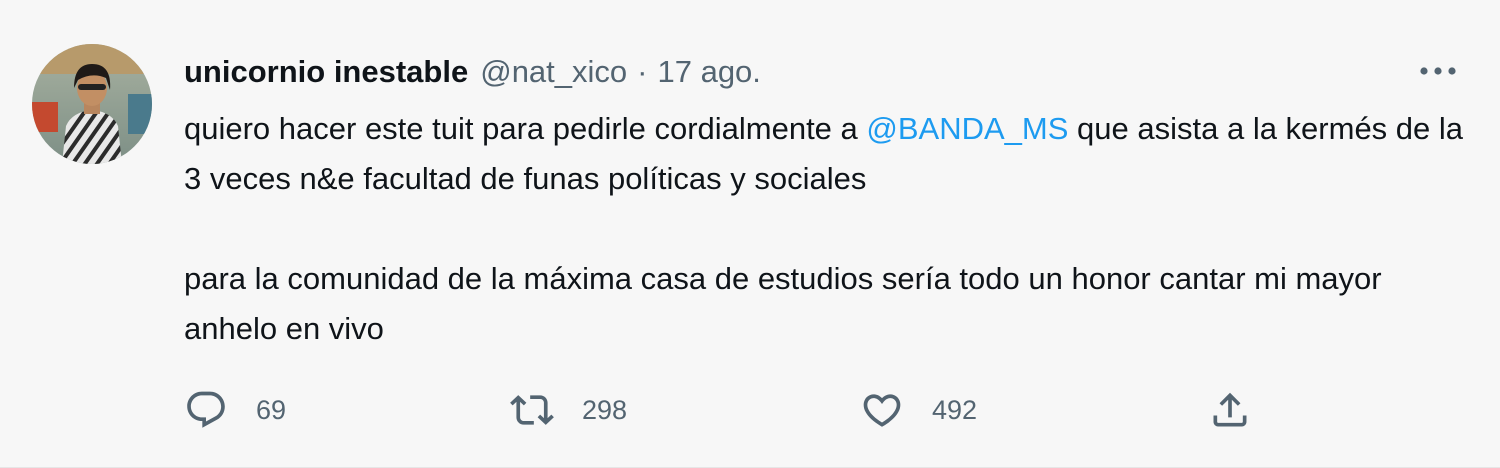 Image resolution: width=1500 pixels, height=468 pixels. Describe the element at coordinates (955, 409) in the screenshot. I see `like-count: 492` at that location.